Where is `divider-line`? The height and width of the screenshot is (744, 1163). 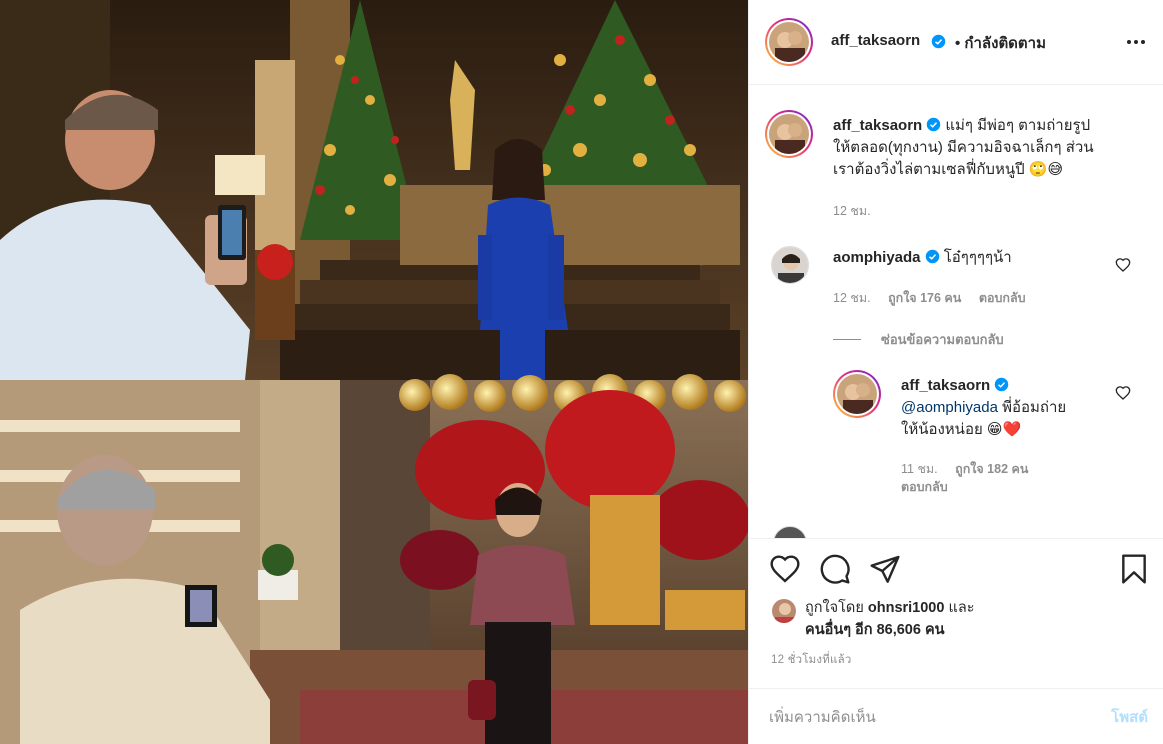 divider-line is located at coordinates (847, 339).